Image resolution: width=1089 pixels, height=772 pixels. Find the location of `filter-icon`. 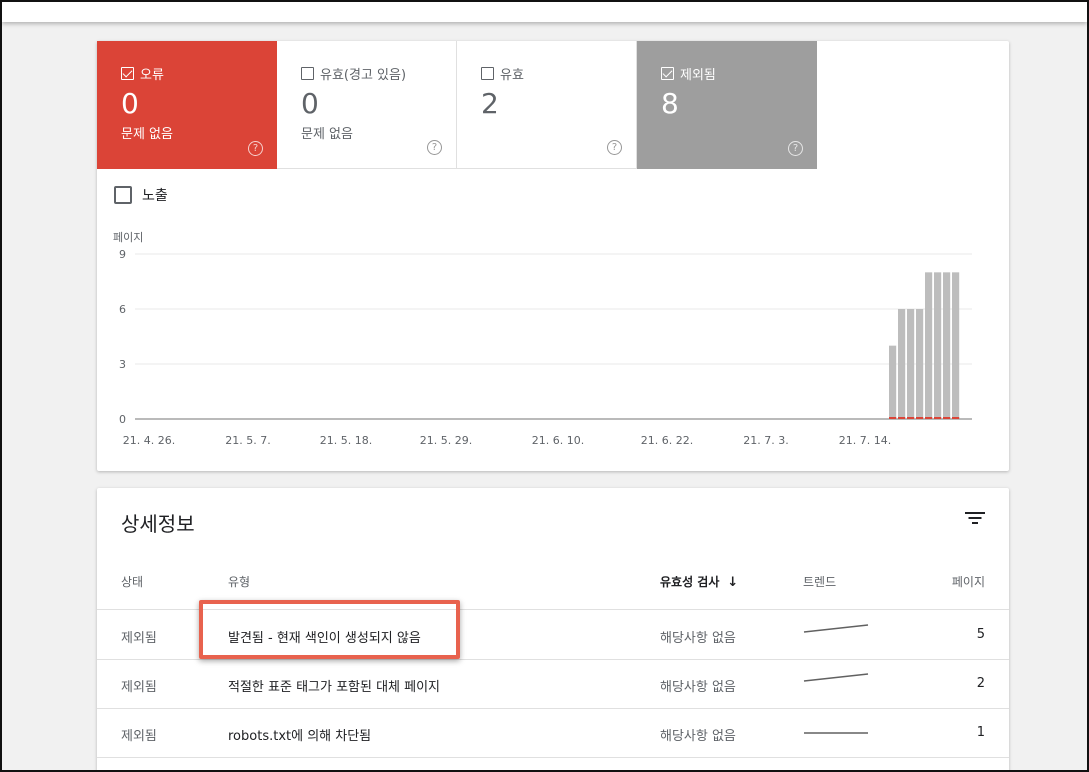

filter-icon is located at coordinates (975, 518).